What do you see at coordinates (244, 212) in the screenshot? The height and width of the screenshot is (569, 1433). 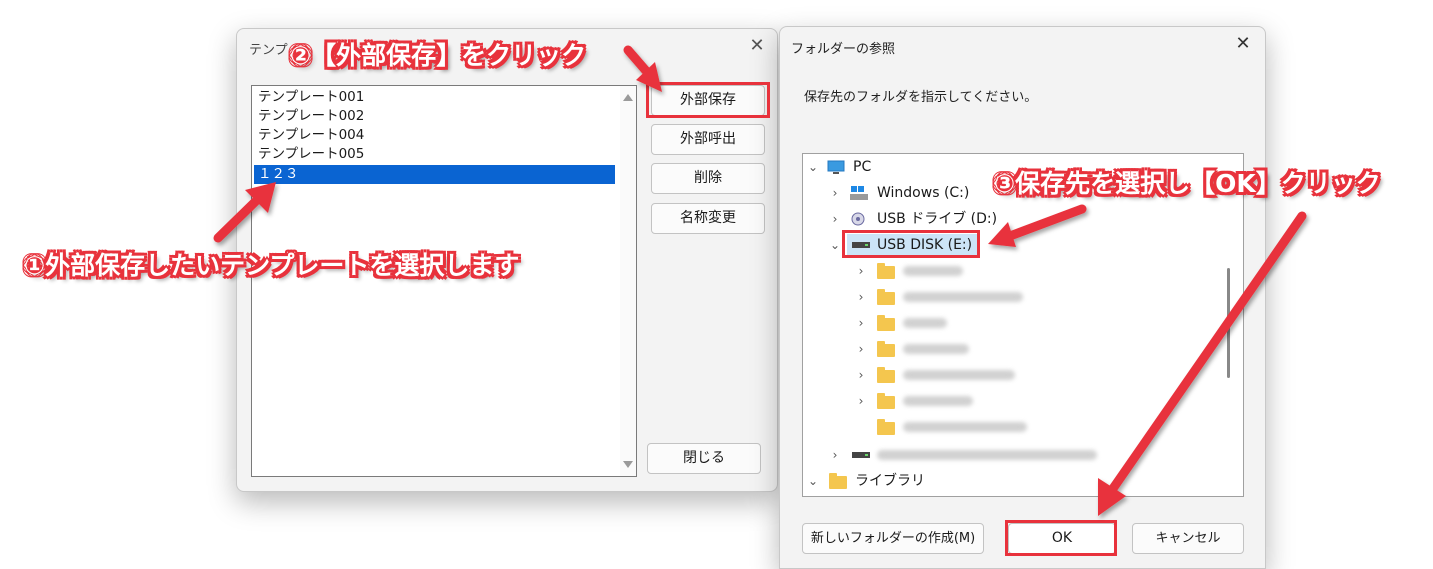 I see `arrow-step1` at bounding box center [244, 212].